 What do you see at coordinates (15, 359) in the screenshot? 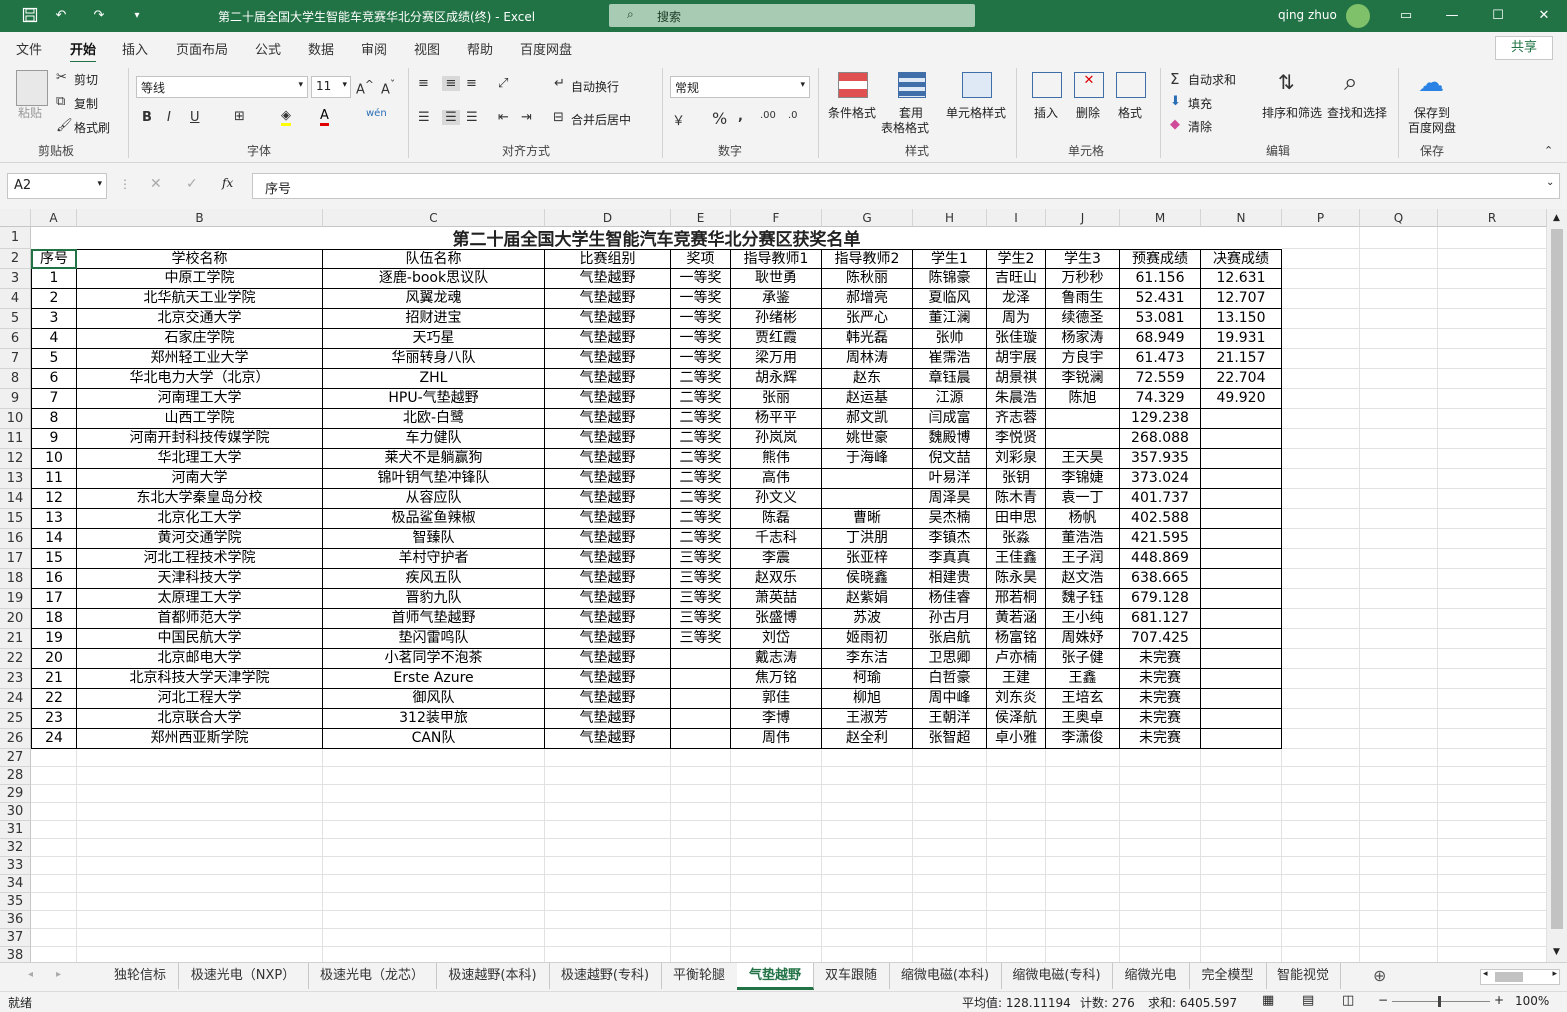
I see `row-header: 7` at bounding box center [15, 359].